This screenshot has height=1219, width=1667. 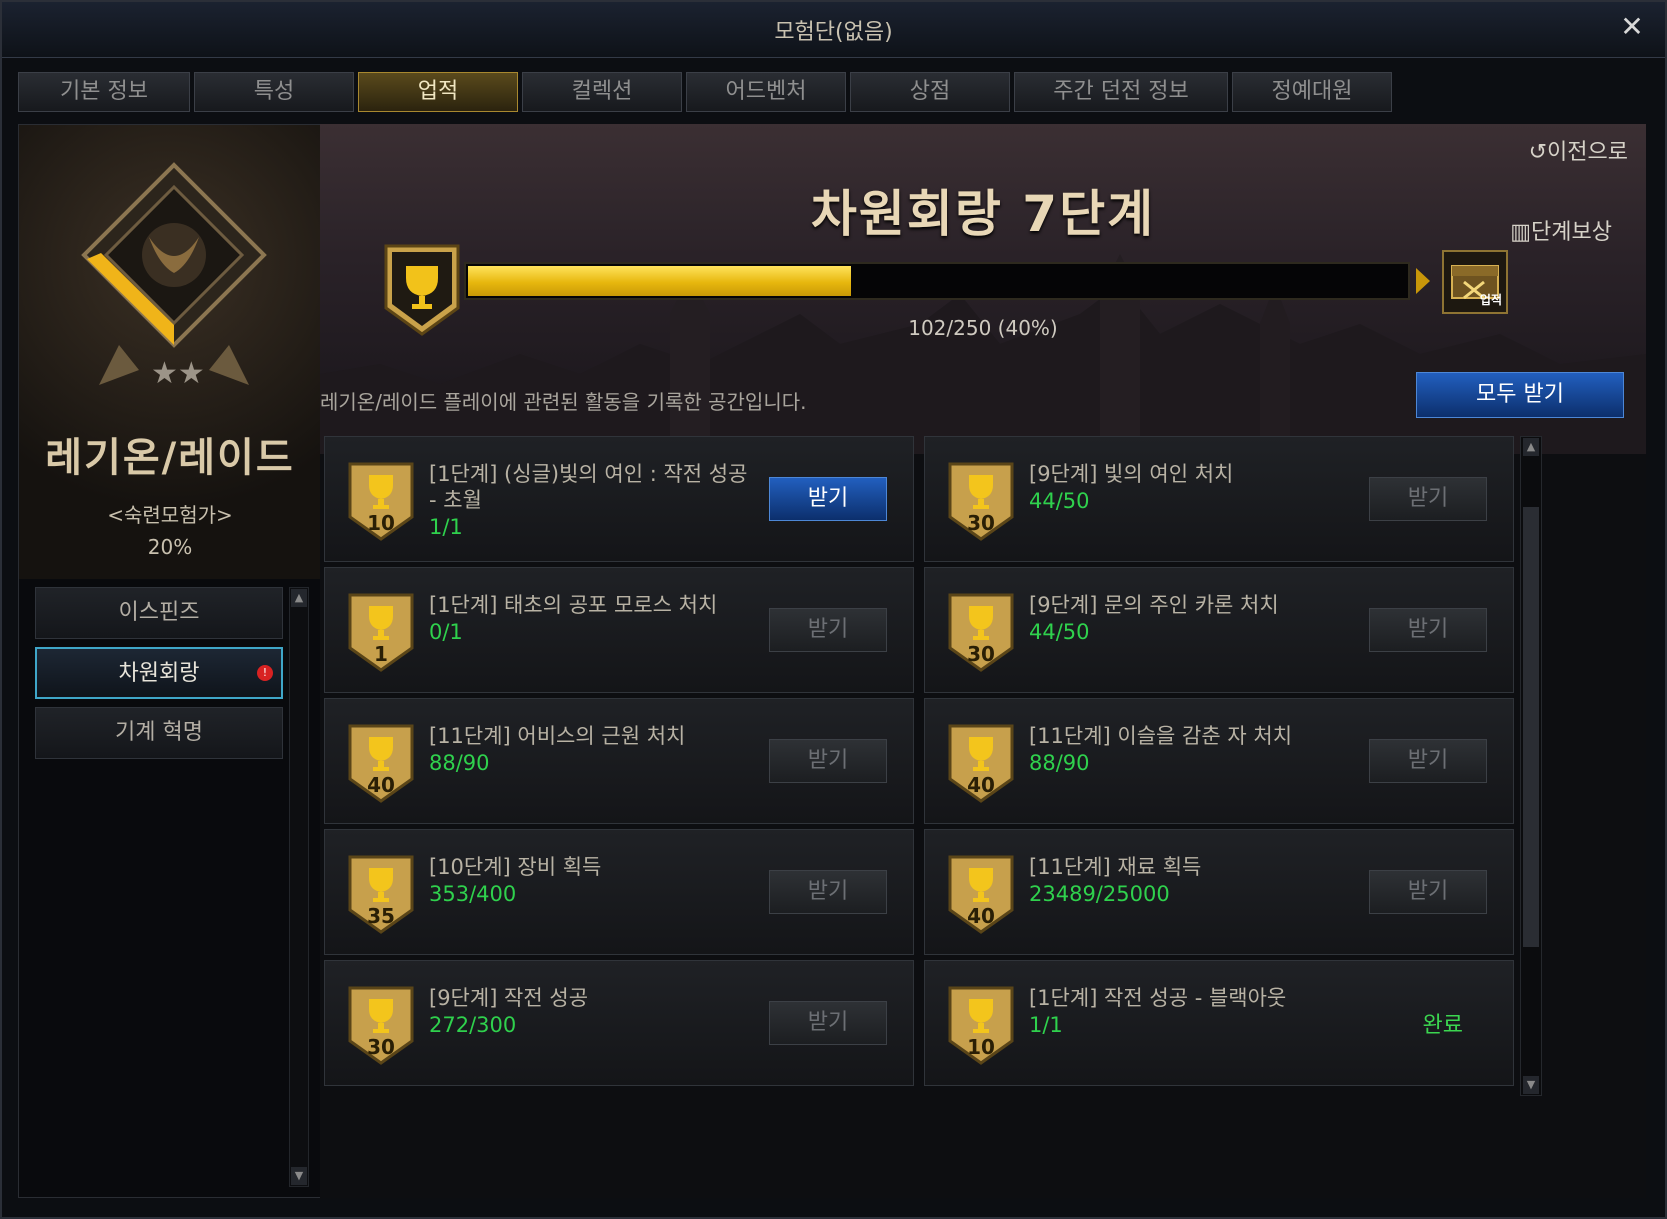 I want to click on tab-traits: 특성, so click(x=274, y=92).